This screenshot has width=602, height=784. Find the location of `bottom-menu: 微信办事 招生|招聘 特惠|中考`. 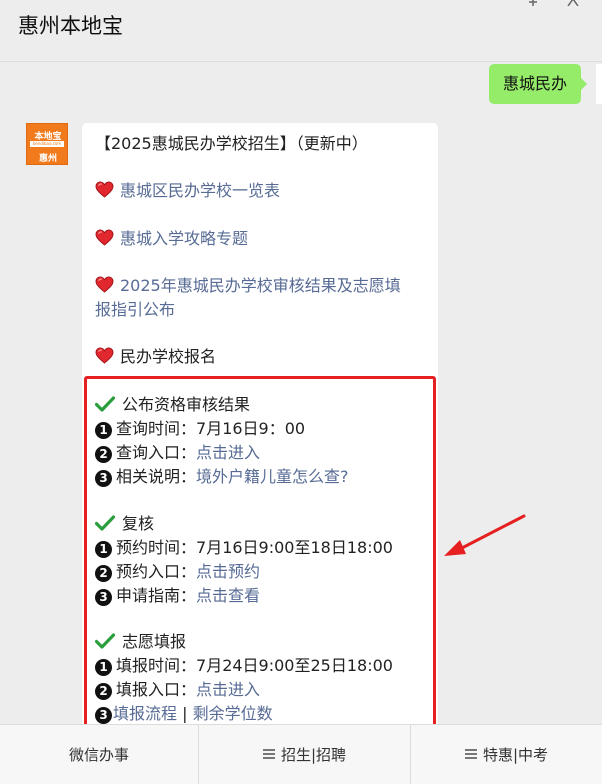

bottom-menu: 微信办事 招生|招聘 特惠|中考 is located at coordinates (301, 754).